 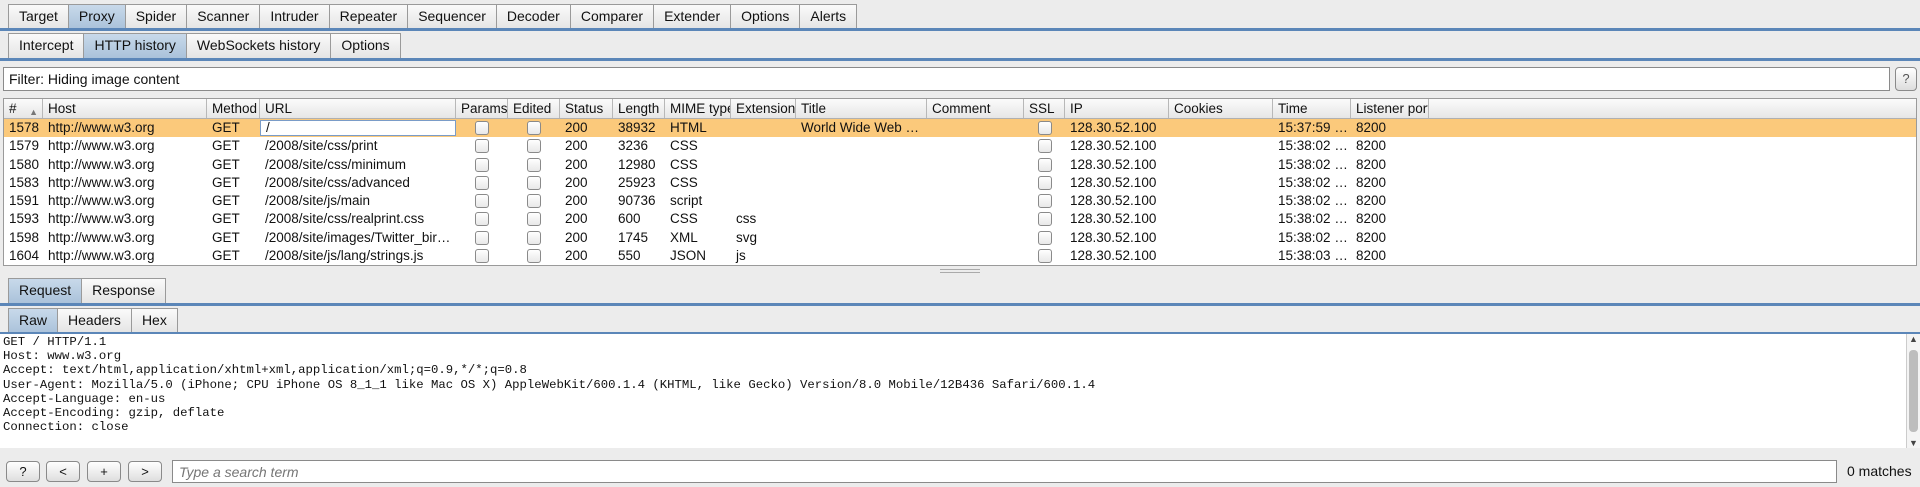 I want to click on column-header-number: # ▲, so click(x=23, y=108).